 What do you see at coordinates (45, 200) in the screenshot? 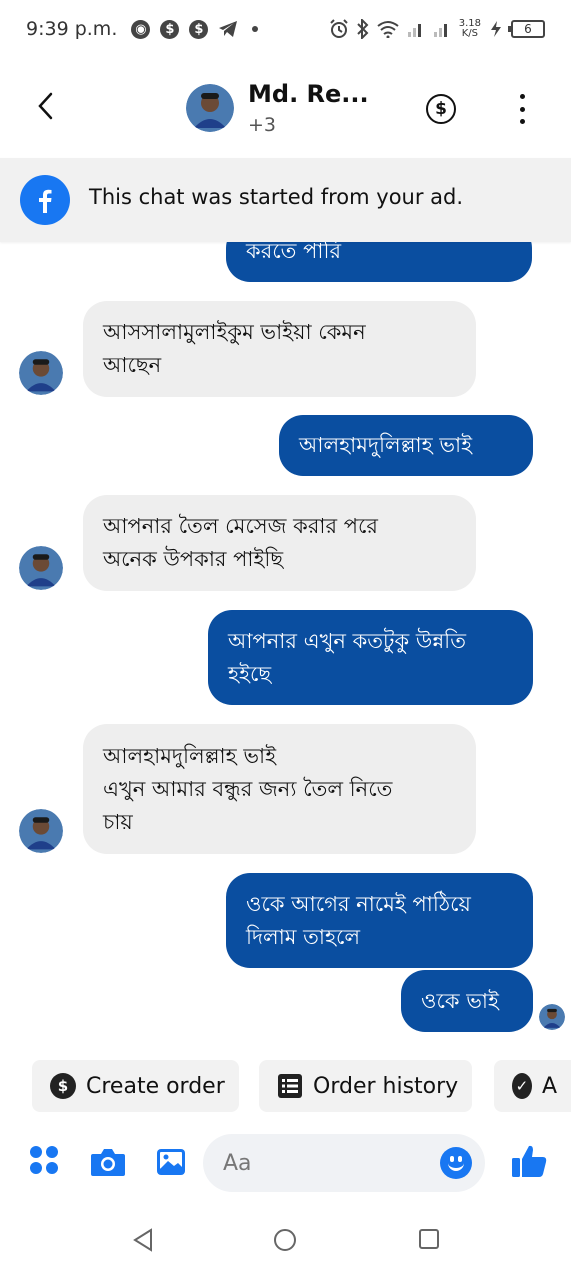
I see `facebook-icon` at bounding box center [45, 200].